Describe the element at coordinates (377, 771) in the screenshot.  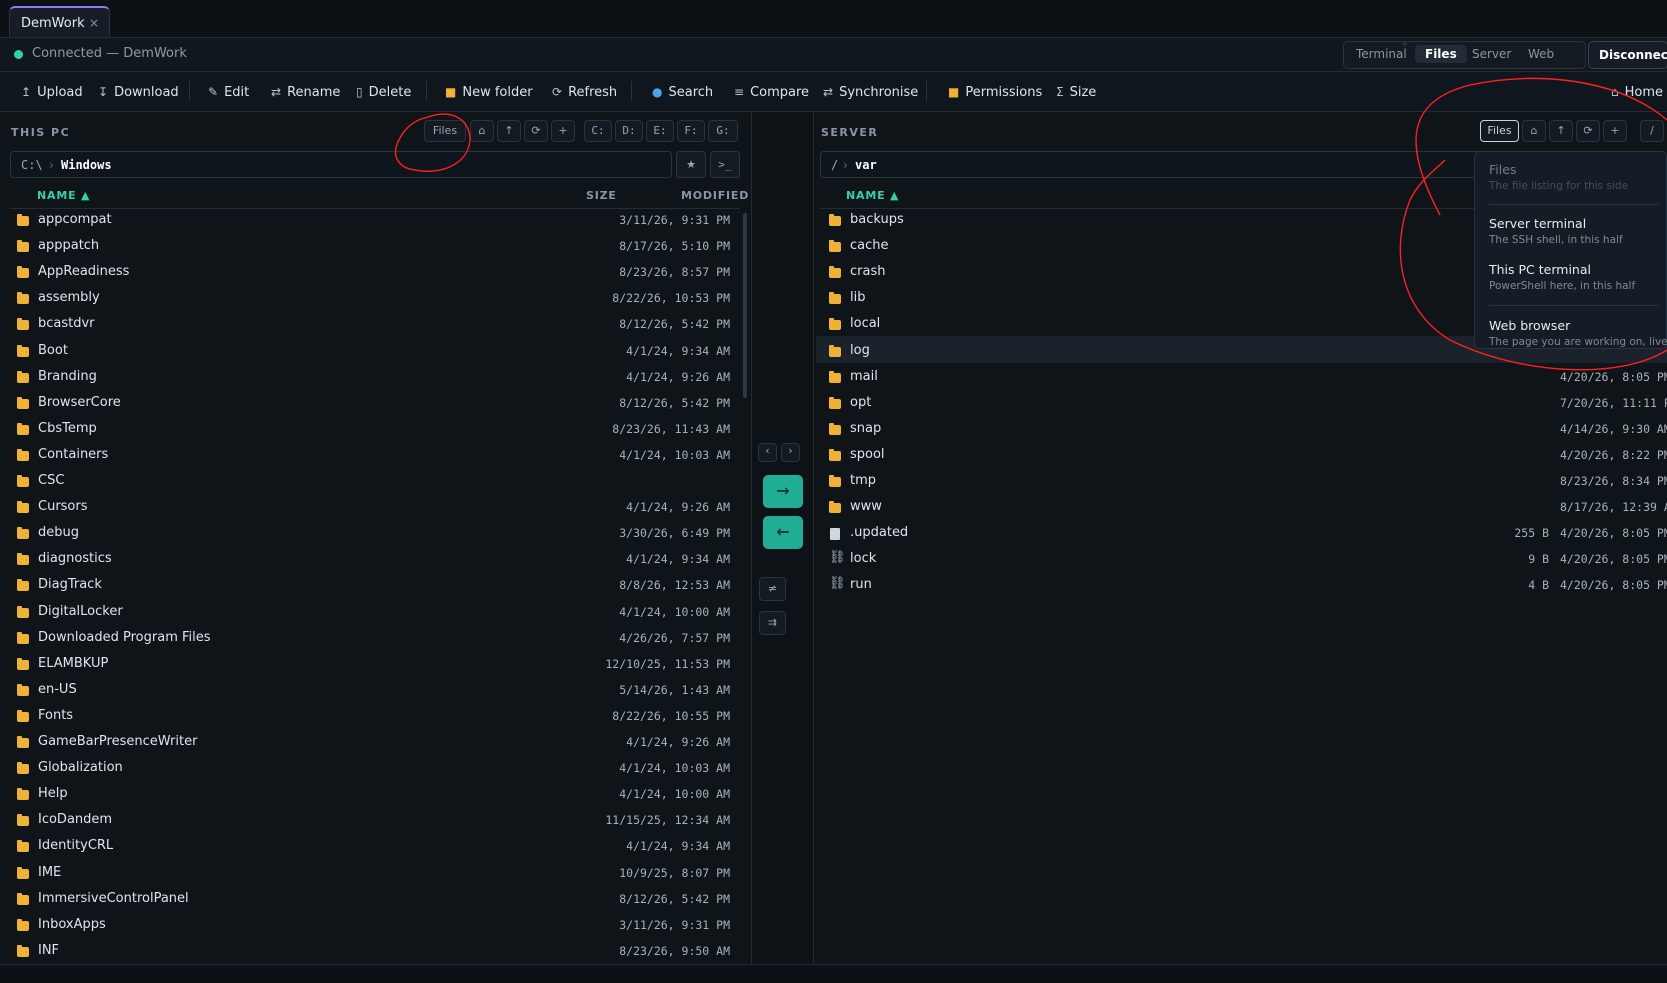
I see `table-row: Globalization 4/1/24, 10:03 AM` at that location.